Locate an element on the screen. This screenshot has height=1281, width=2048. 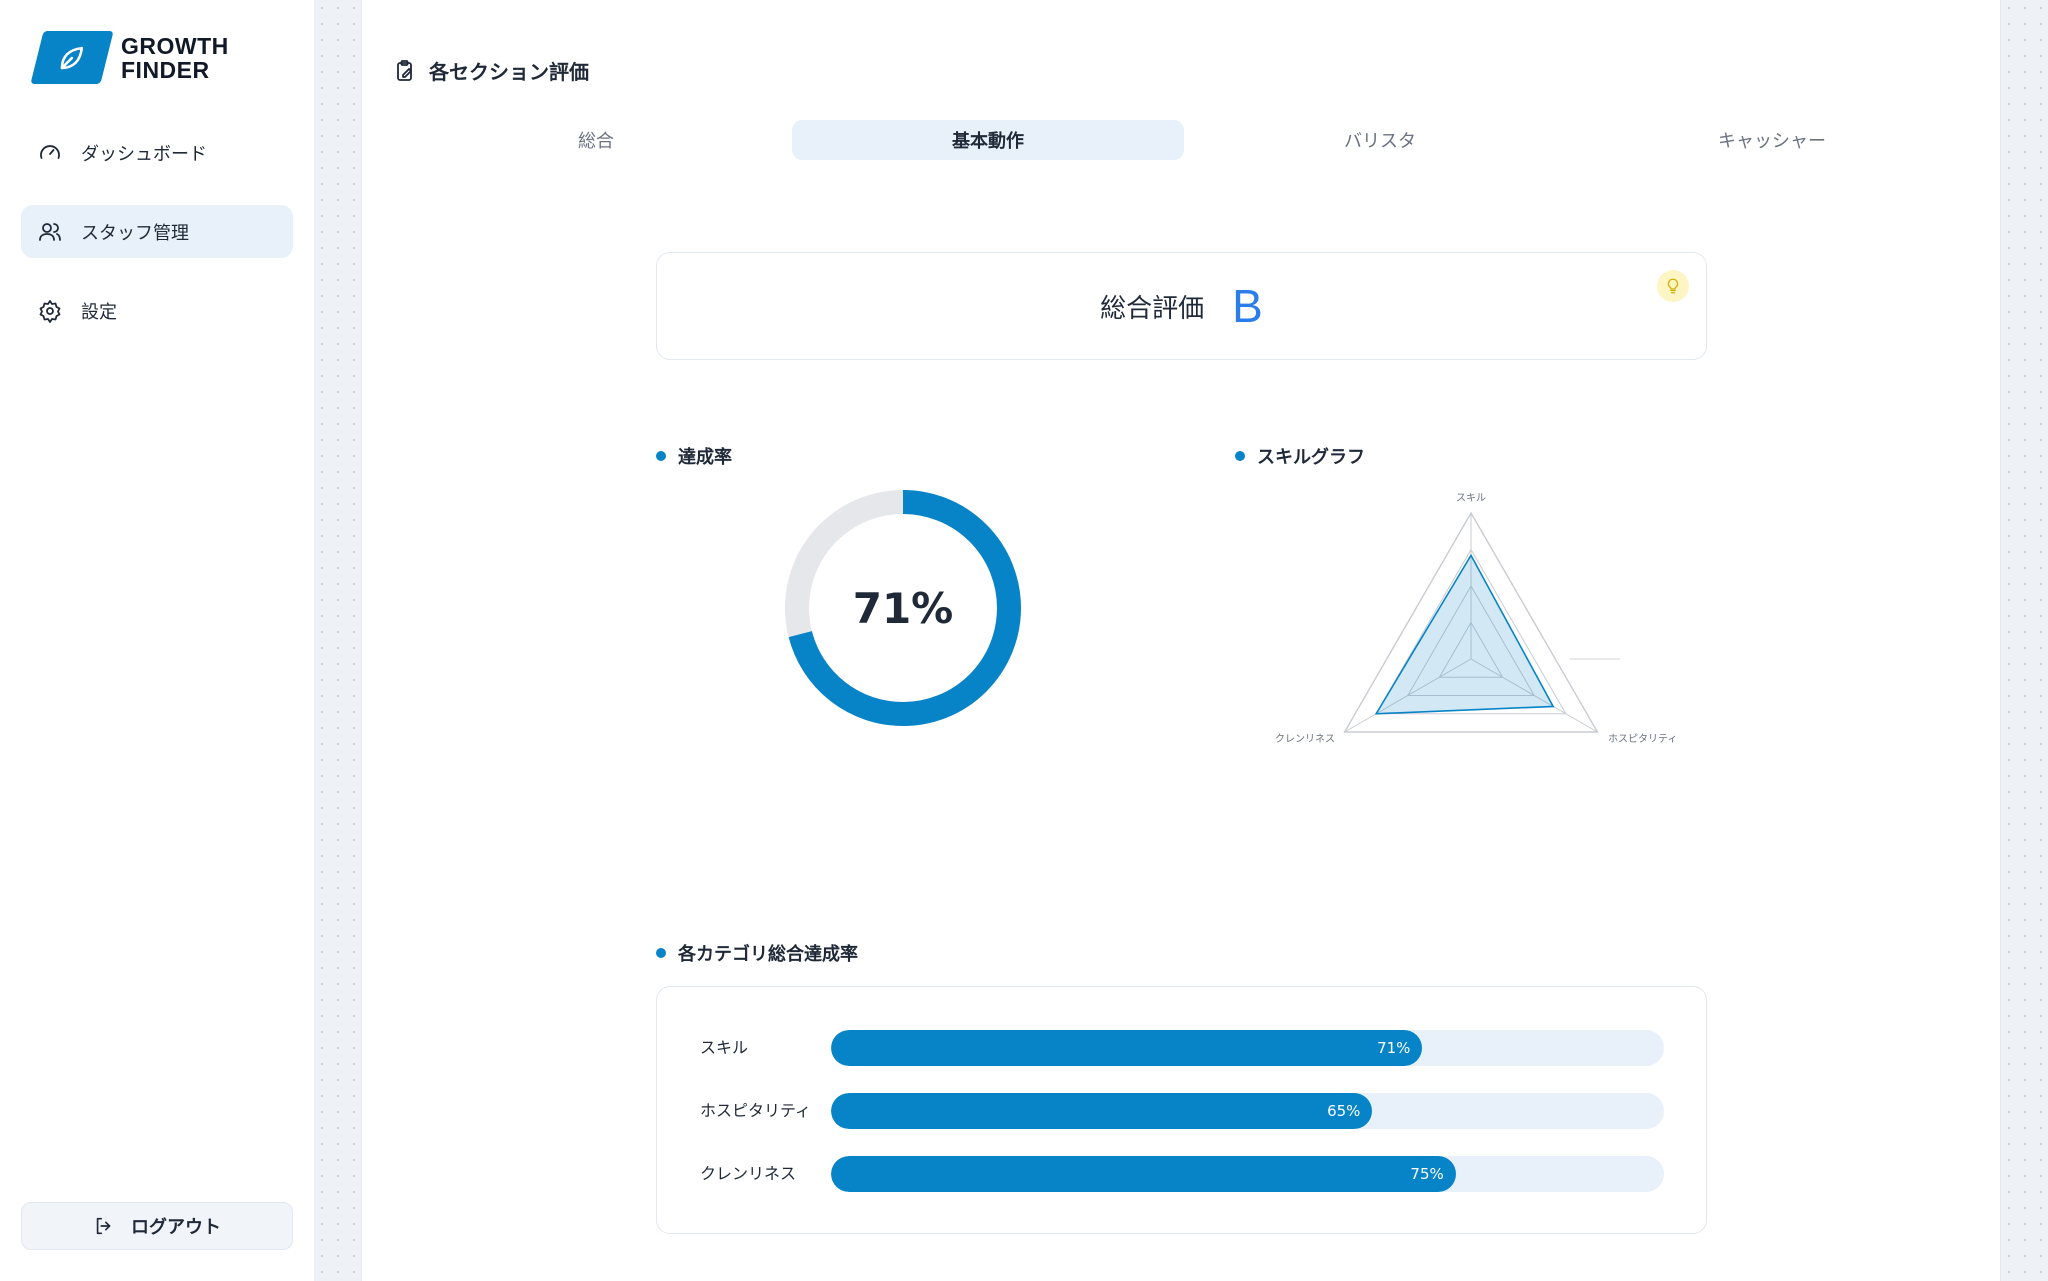
tab-barista: バリスタ is located at coordinates (1380, 140).